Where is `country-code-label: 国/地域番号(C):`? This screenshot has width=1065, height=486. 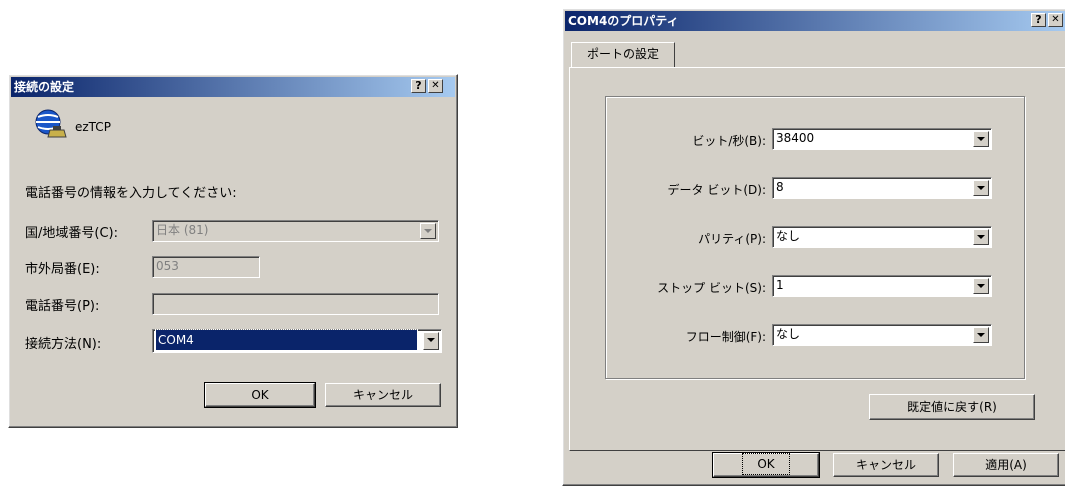 country-code-label: 国/地域番号(C): is located at coordinates (71, 233).